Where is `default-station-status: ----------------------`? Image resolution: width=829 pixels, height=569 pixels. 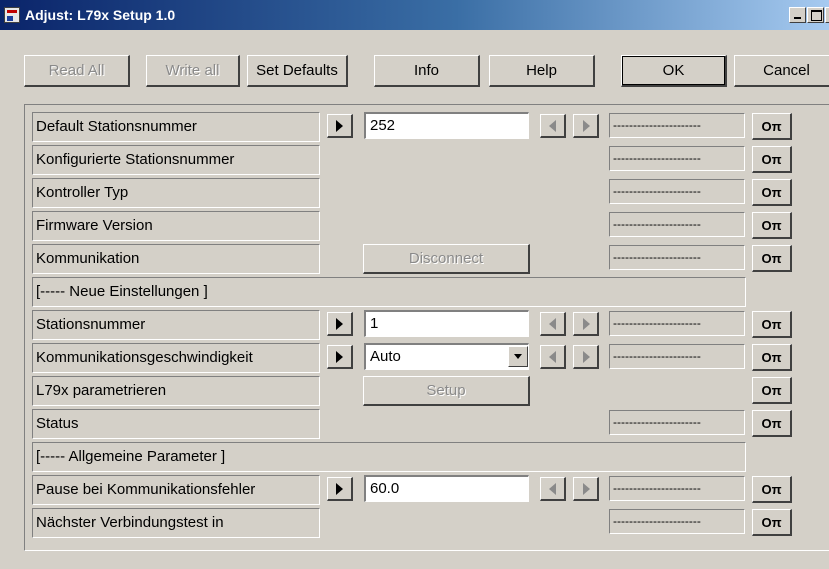
default-station-status: ---------------------- is located at coordinates (677, 125).